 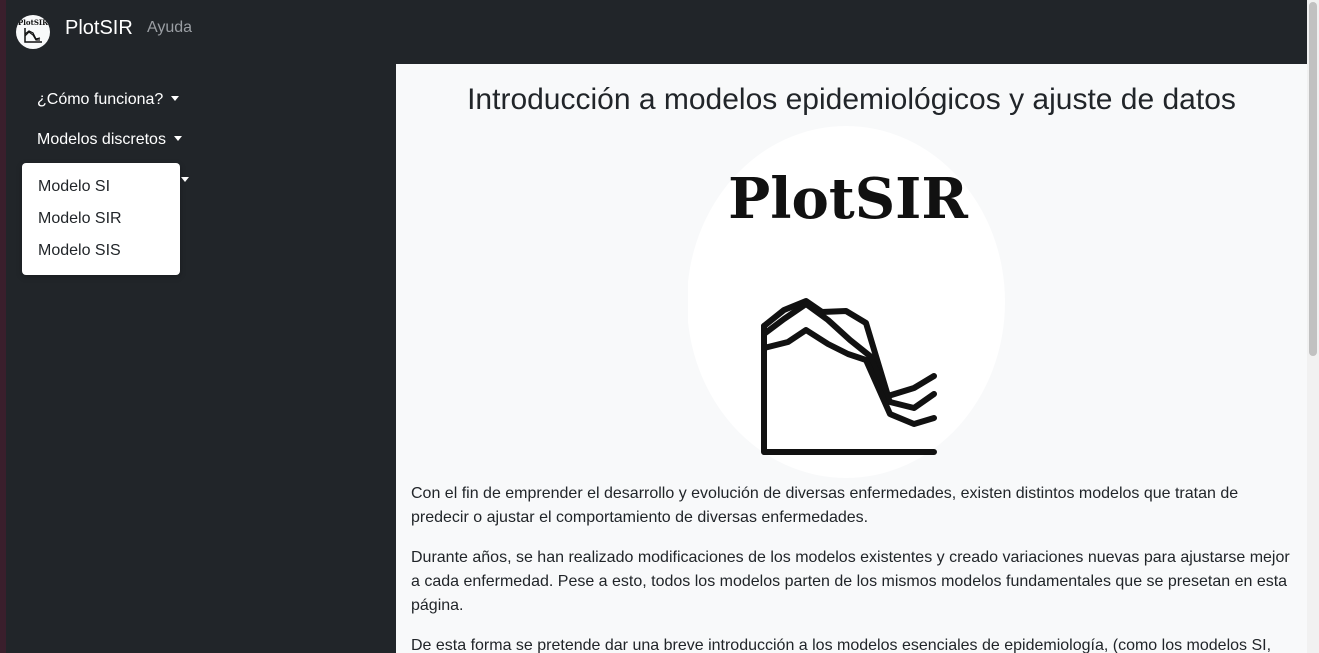 I want to click on plotsir-logo: PlotSIR, so click(x=846, y=304).